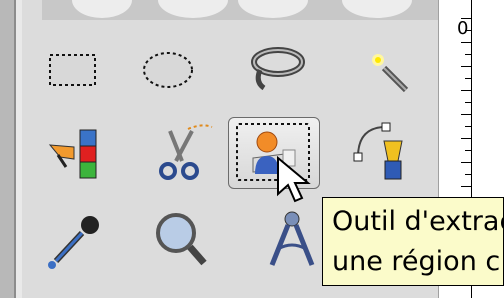  Describe the element at coordinates (294, 179) in the screenshot. I see `mouse-cursor-icon` at that location.